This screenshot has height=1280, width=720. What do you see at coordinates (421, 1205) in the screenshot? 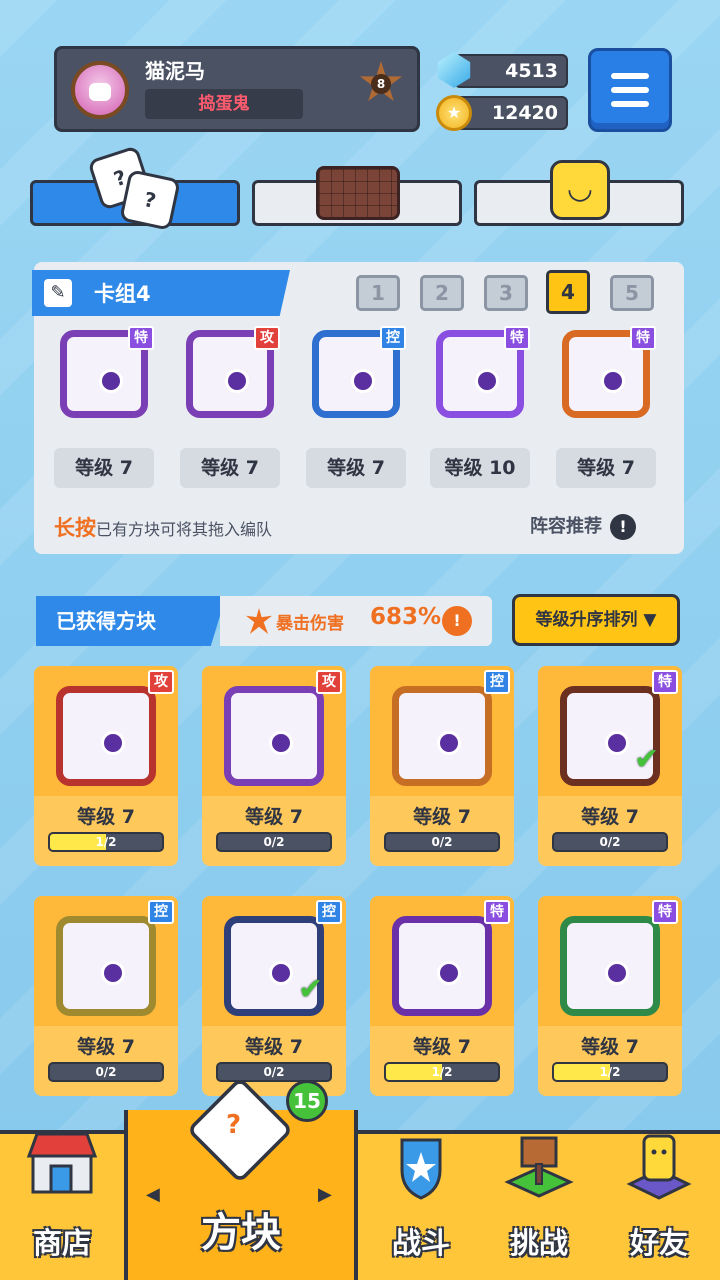
I see `nav-battle: 战斗` at bounding box center [421, 1205].